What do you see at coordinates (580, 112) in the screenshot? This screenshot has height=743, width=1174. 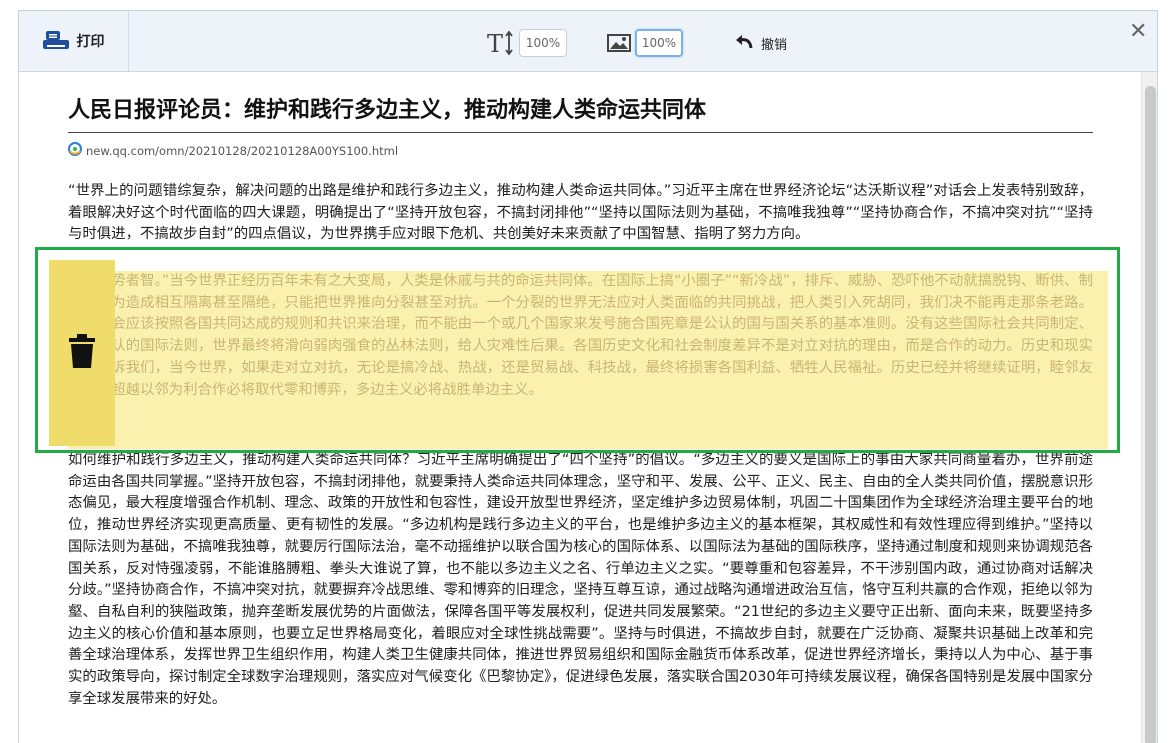 I see `article-title: 人民日报评论员：维护和践行多边主义，推动构建人类命运共同体` at bounding box center [580, 112].